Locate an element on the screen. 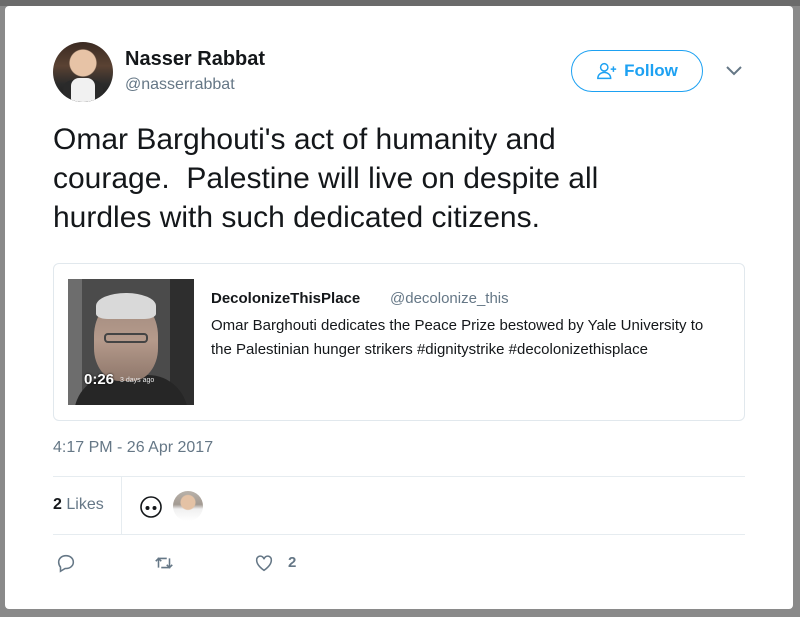 The width and height of the screenshot is (800, 617). likes-summary: 2 Likes is located at coordinates (78, 505).